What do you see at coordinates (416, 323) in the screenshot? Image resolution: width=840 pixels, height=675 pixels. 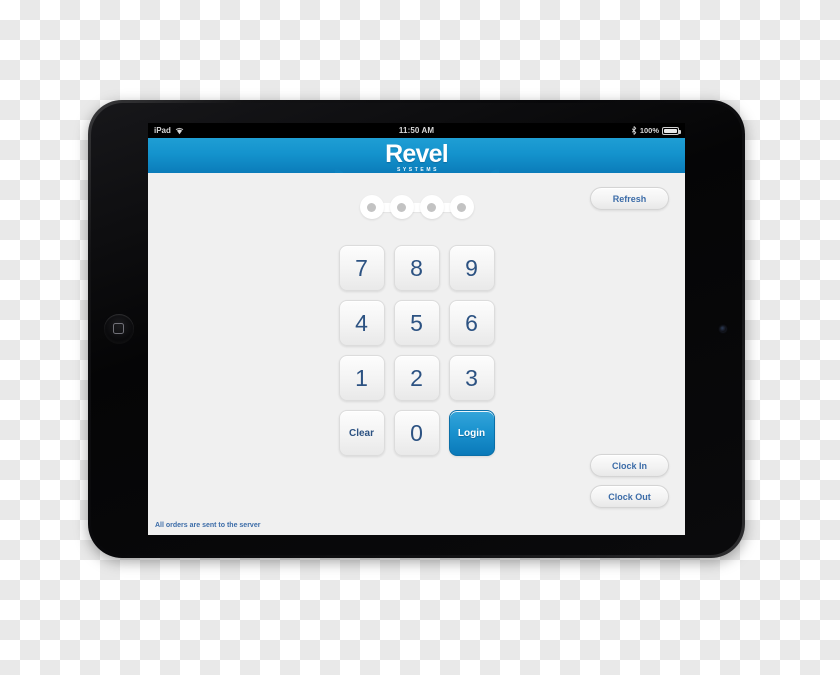 I see `key-5: 5` at bounding box center [416, 323].